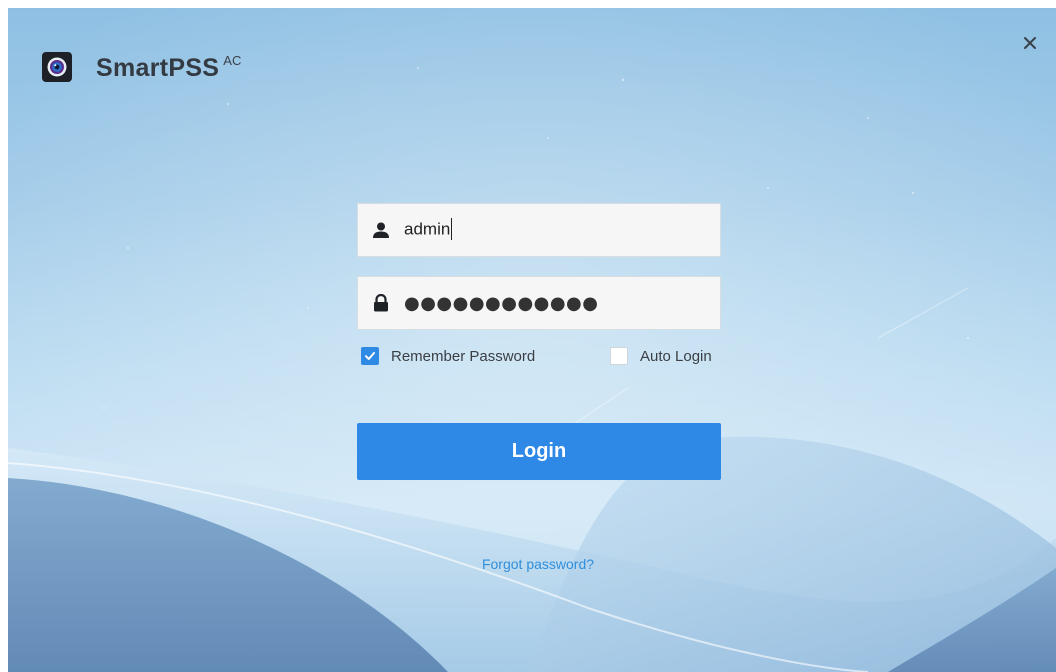  I want to click on app-name: SmartPSS, so click(158, 68).